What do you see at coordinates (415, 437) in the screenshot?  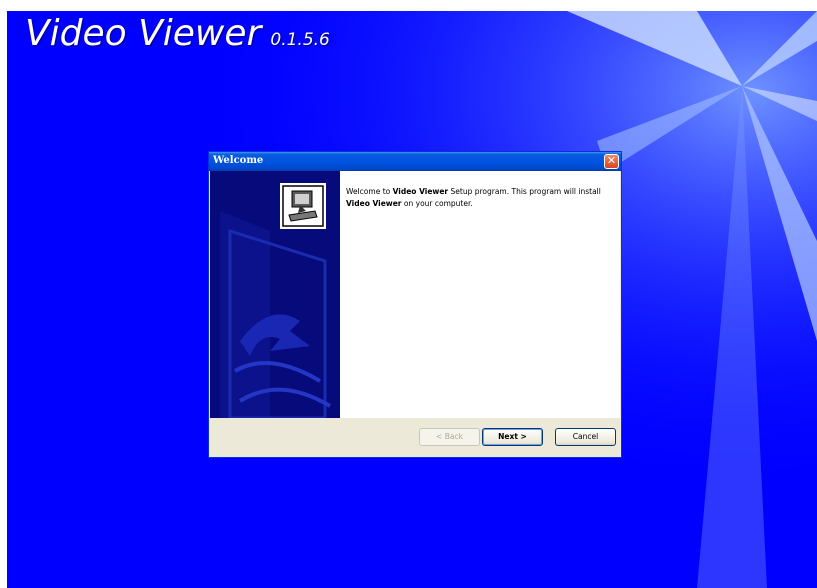 I see `wizard-button-bar: < Back Next > Cancel` at bounding box center [415, 437].